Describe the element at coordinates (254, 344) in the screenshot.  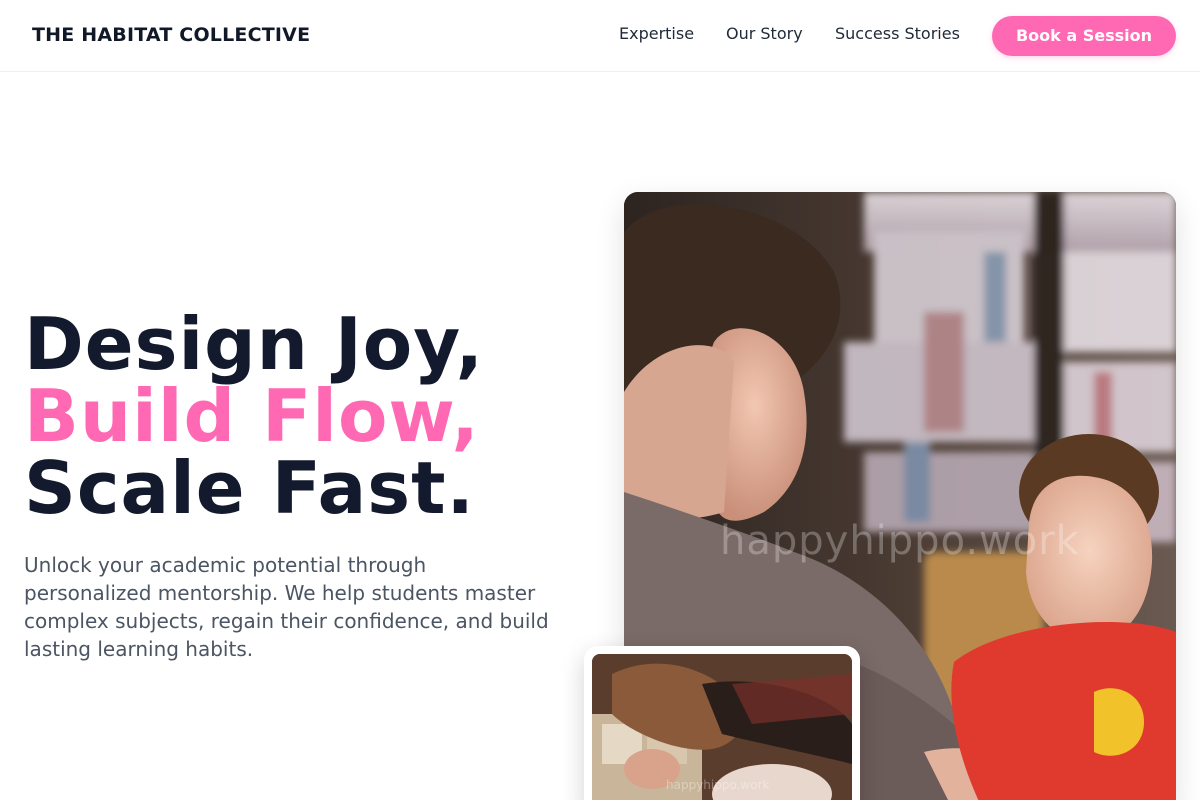
I see `headline-line-1: Design Joy,` at that location.